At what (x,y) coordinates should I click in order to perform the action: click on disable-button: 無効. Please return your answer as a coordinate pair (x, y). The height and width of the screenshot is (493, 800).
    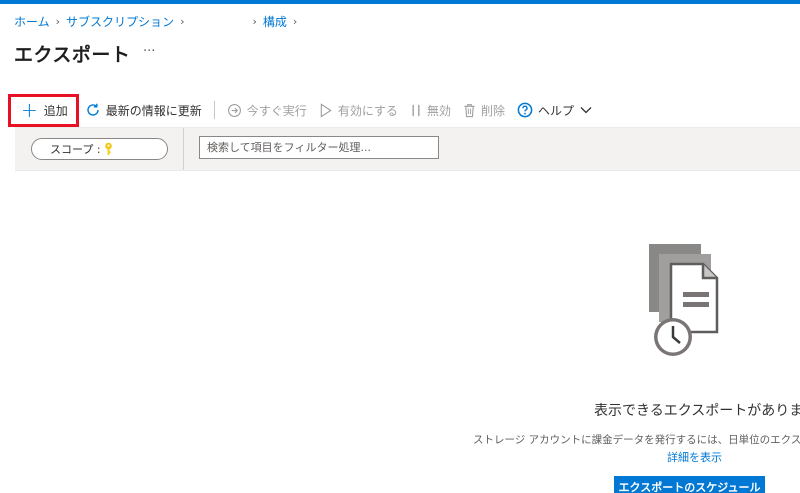
    Looking at the image, I should click on (430, 110).